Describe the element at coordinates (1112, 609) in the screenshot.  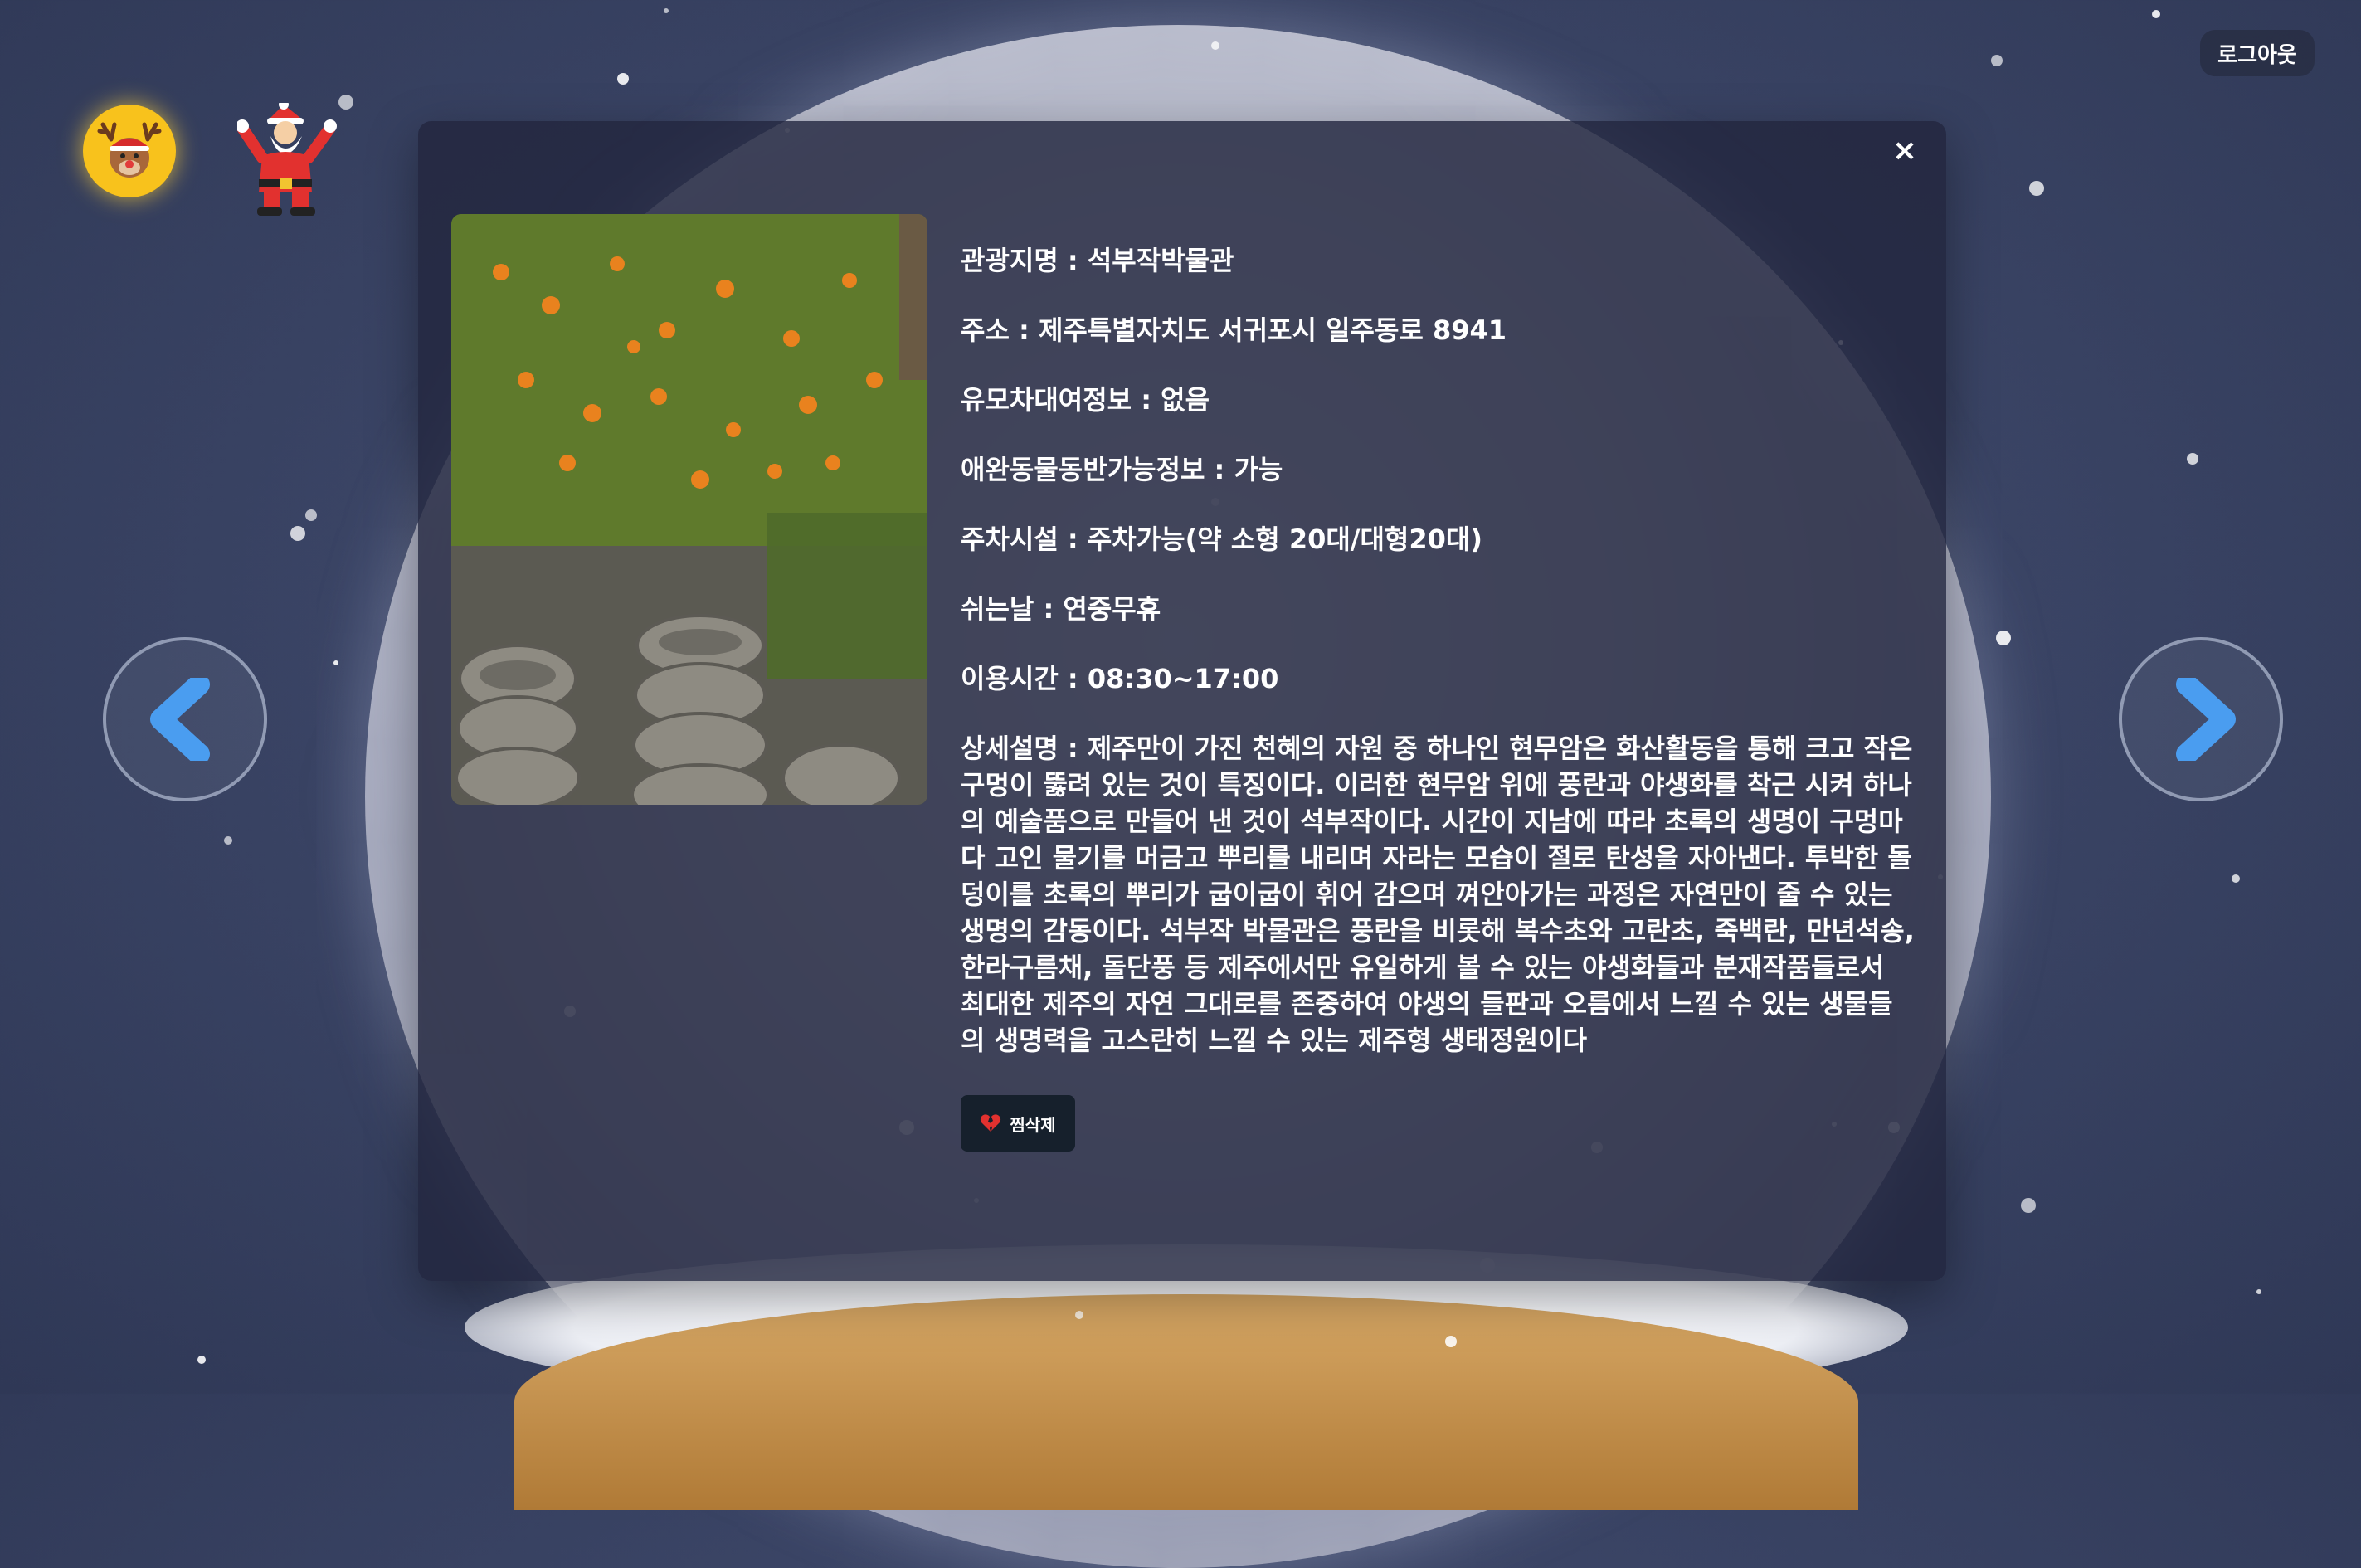
I see `info-value: 연중무휴` at that location.